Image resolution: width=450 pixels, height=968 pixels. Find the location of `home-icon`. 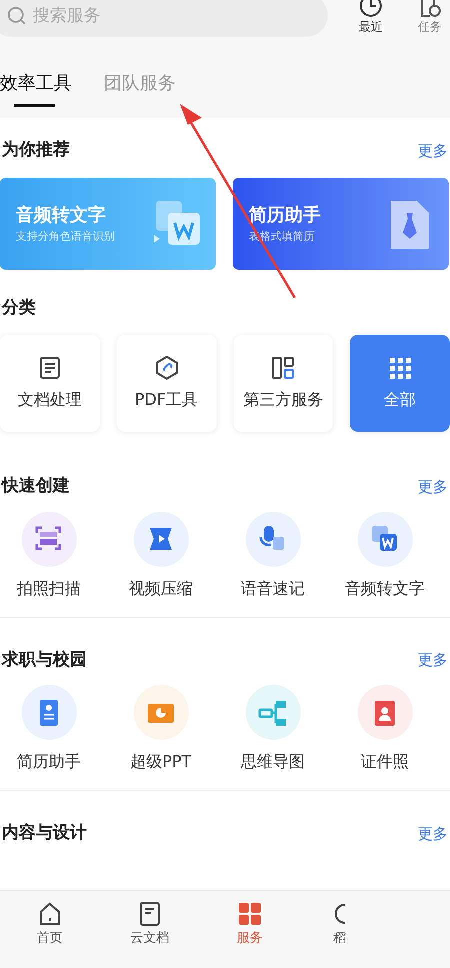

home-icon is located at coordinates (50, 914).